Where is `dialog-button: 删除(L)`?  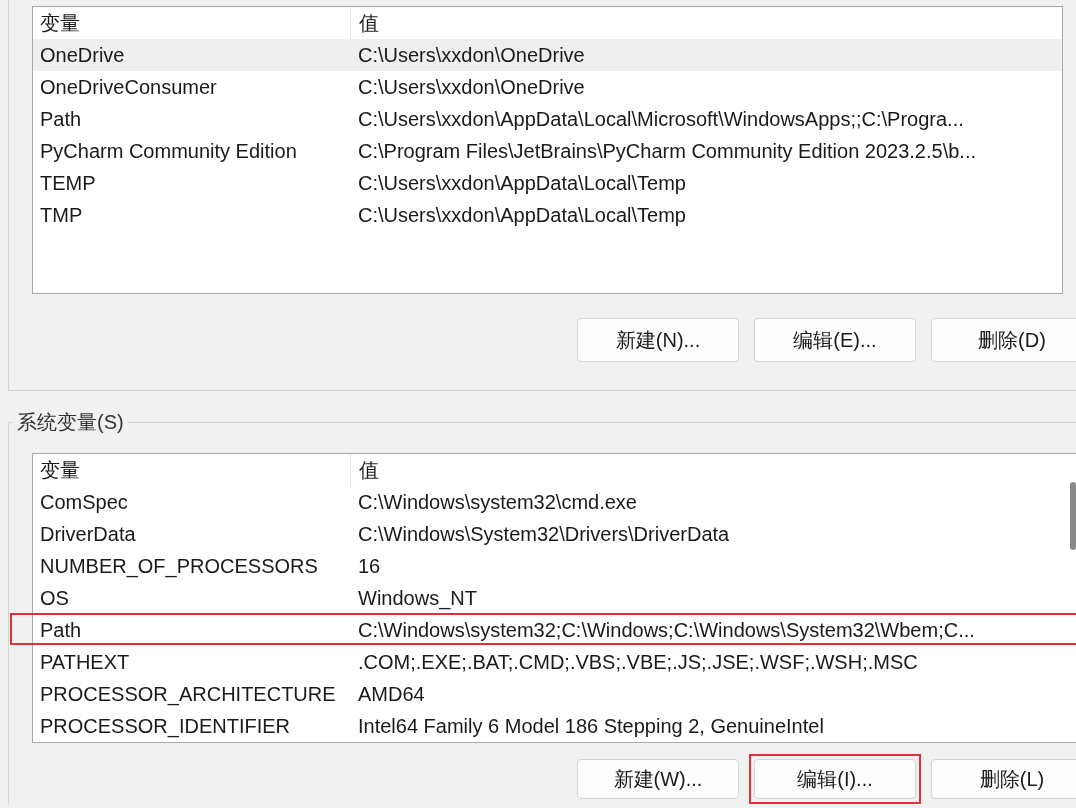
dialog-button: 删除(L) is located at coordinates (1003, 779).